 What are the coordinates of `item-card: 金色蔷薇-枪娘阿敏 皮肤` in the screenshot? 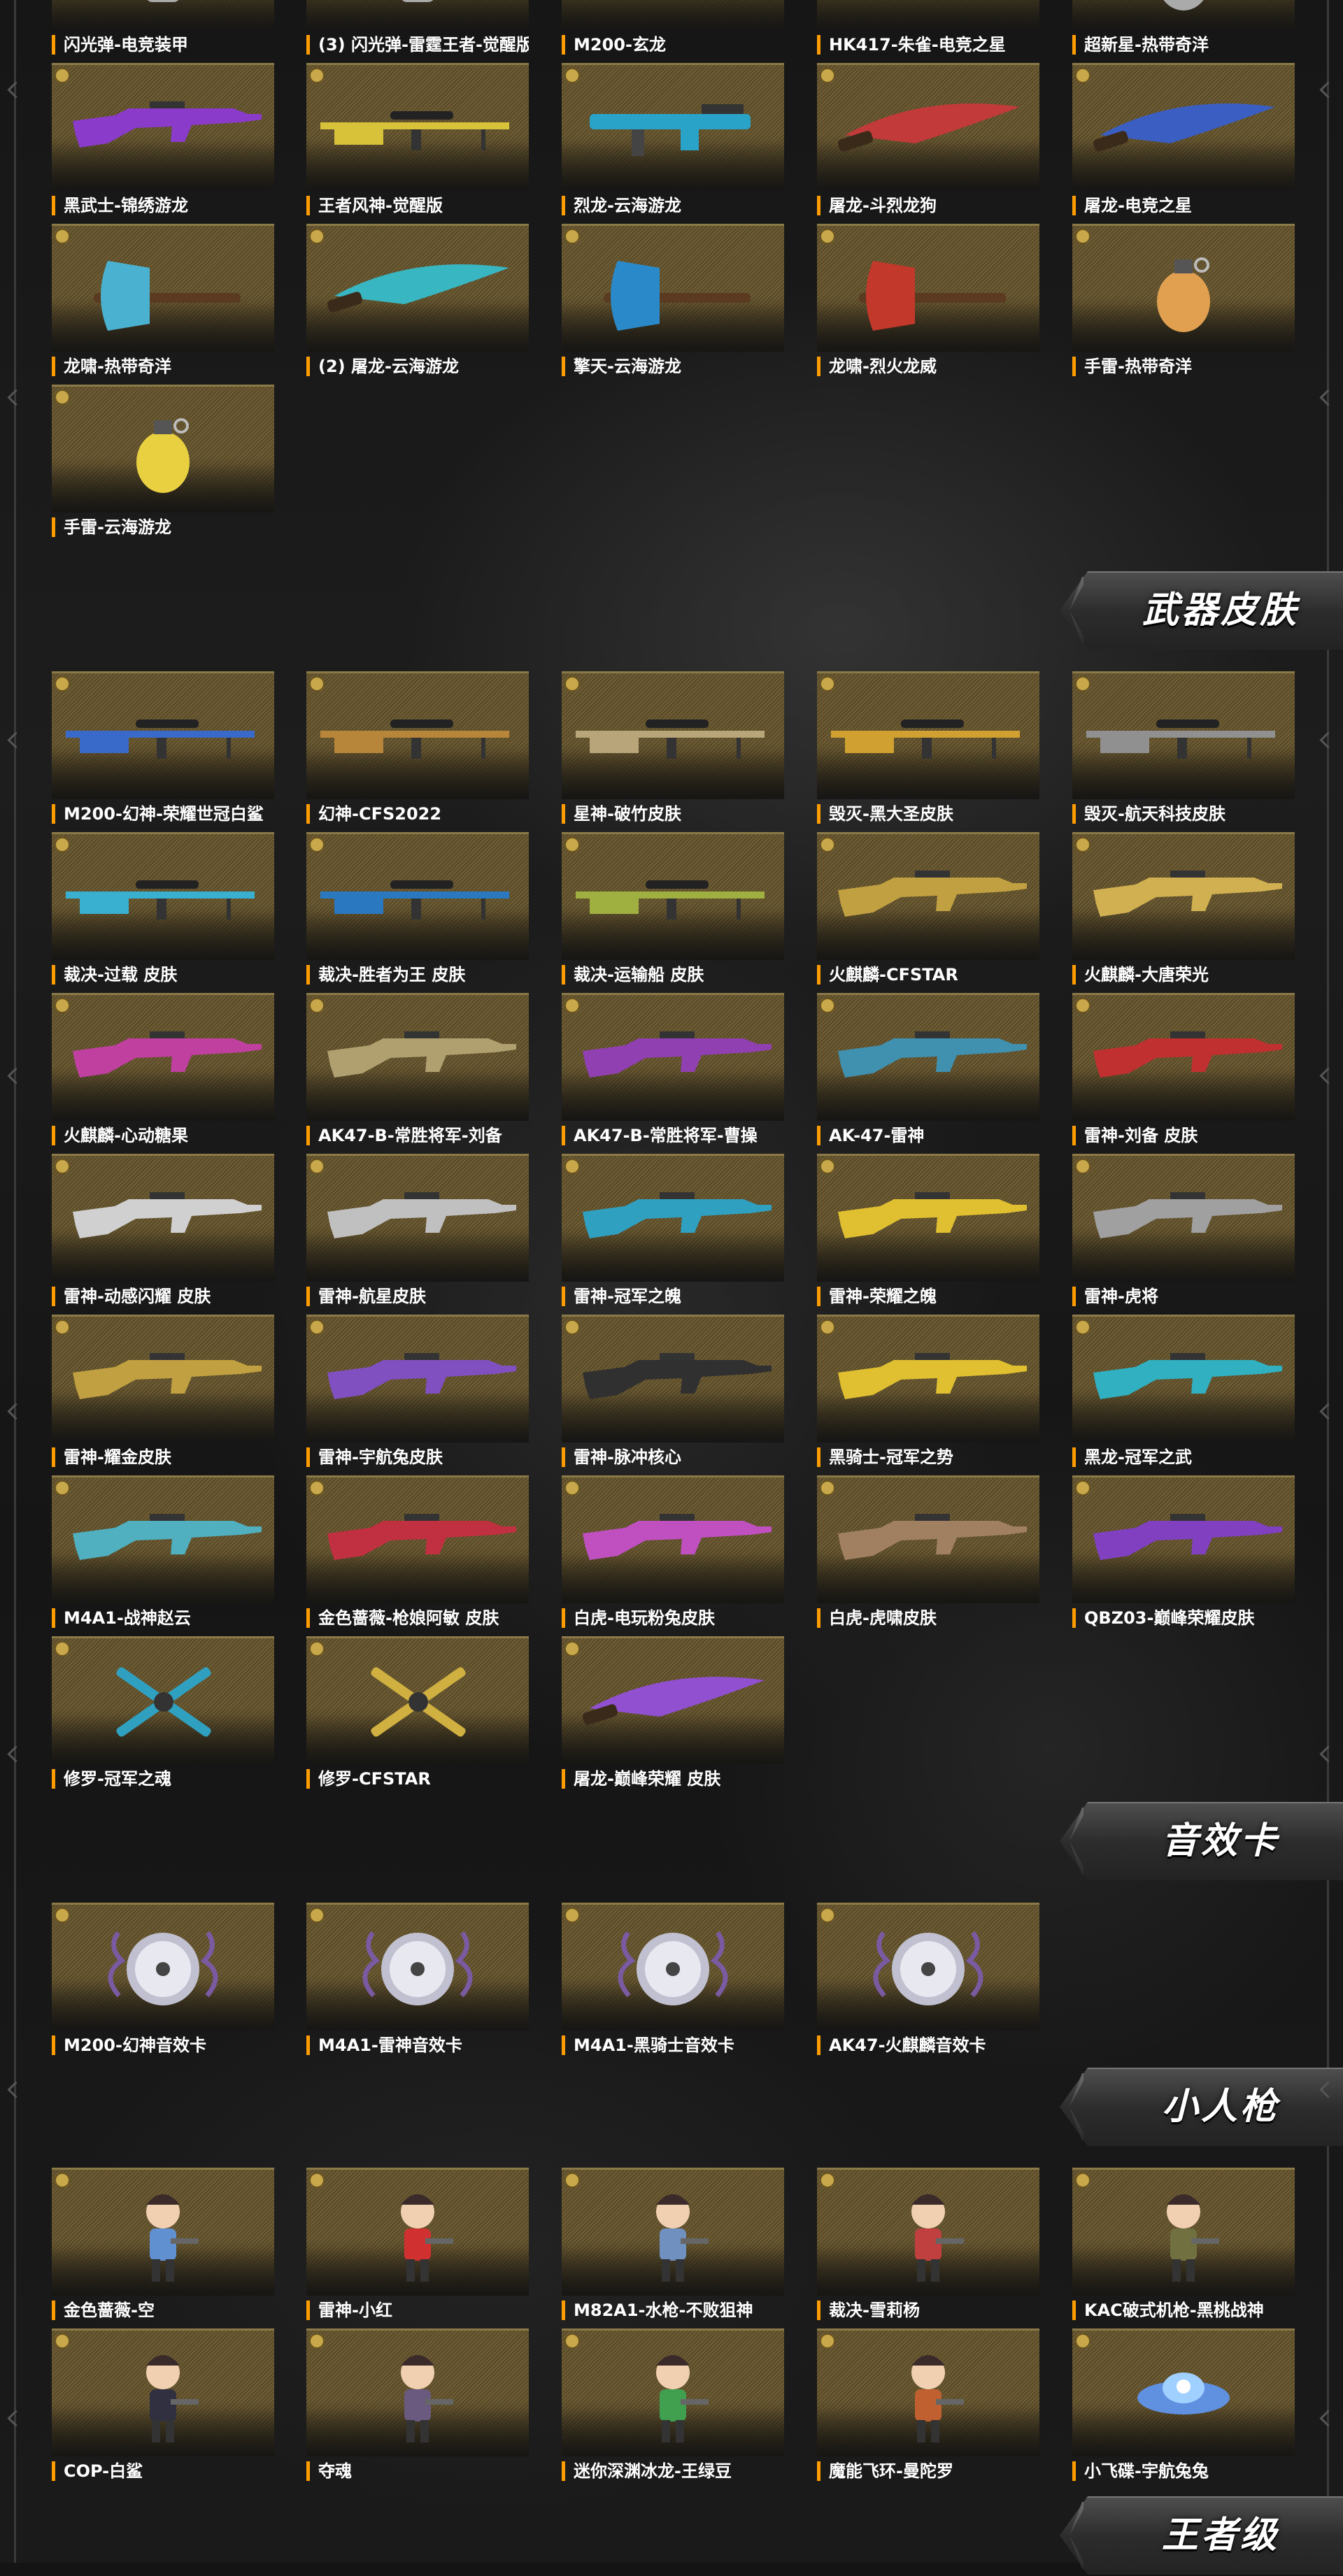 It's located at (417, 1555).